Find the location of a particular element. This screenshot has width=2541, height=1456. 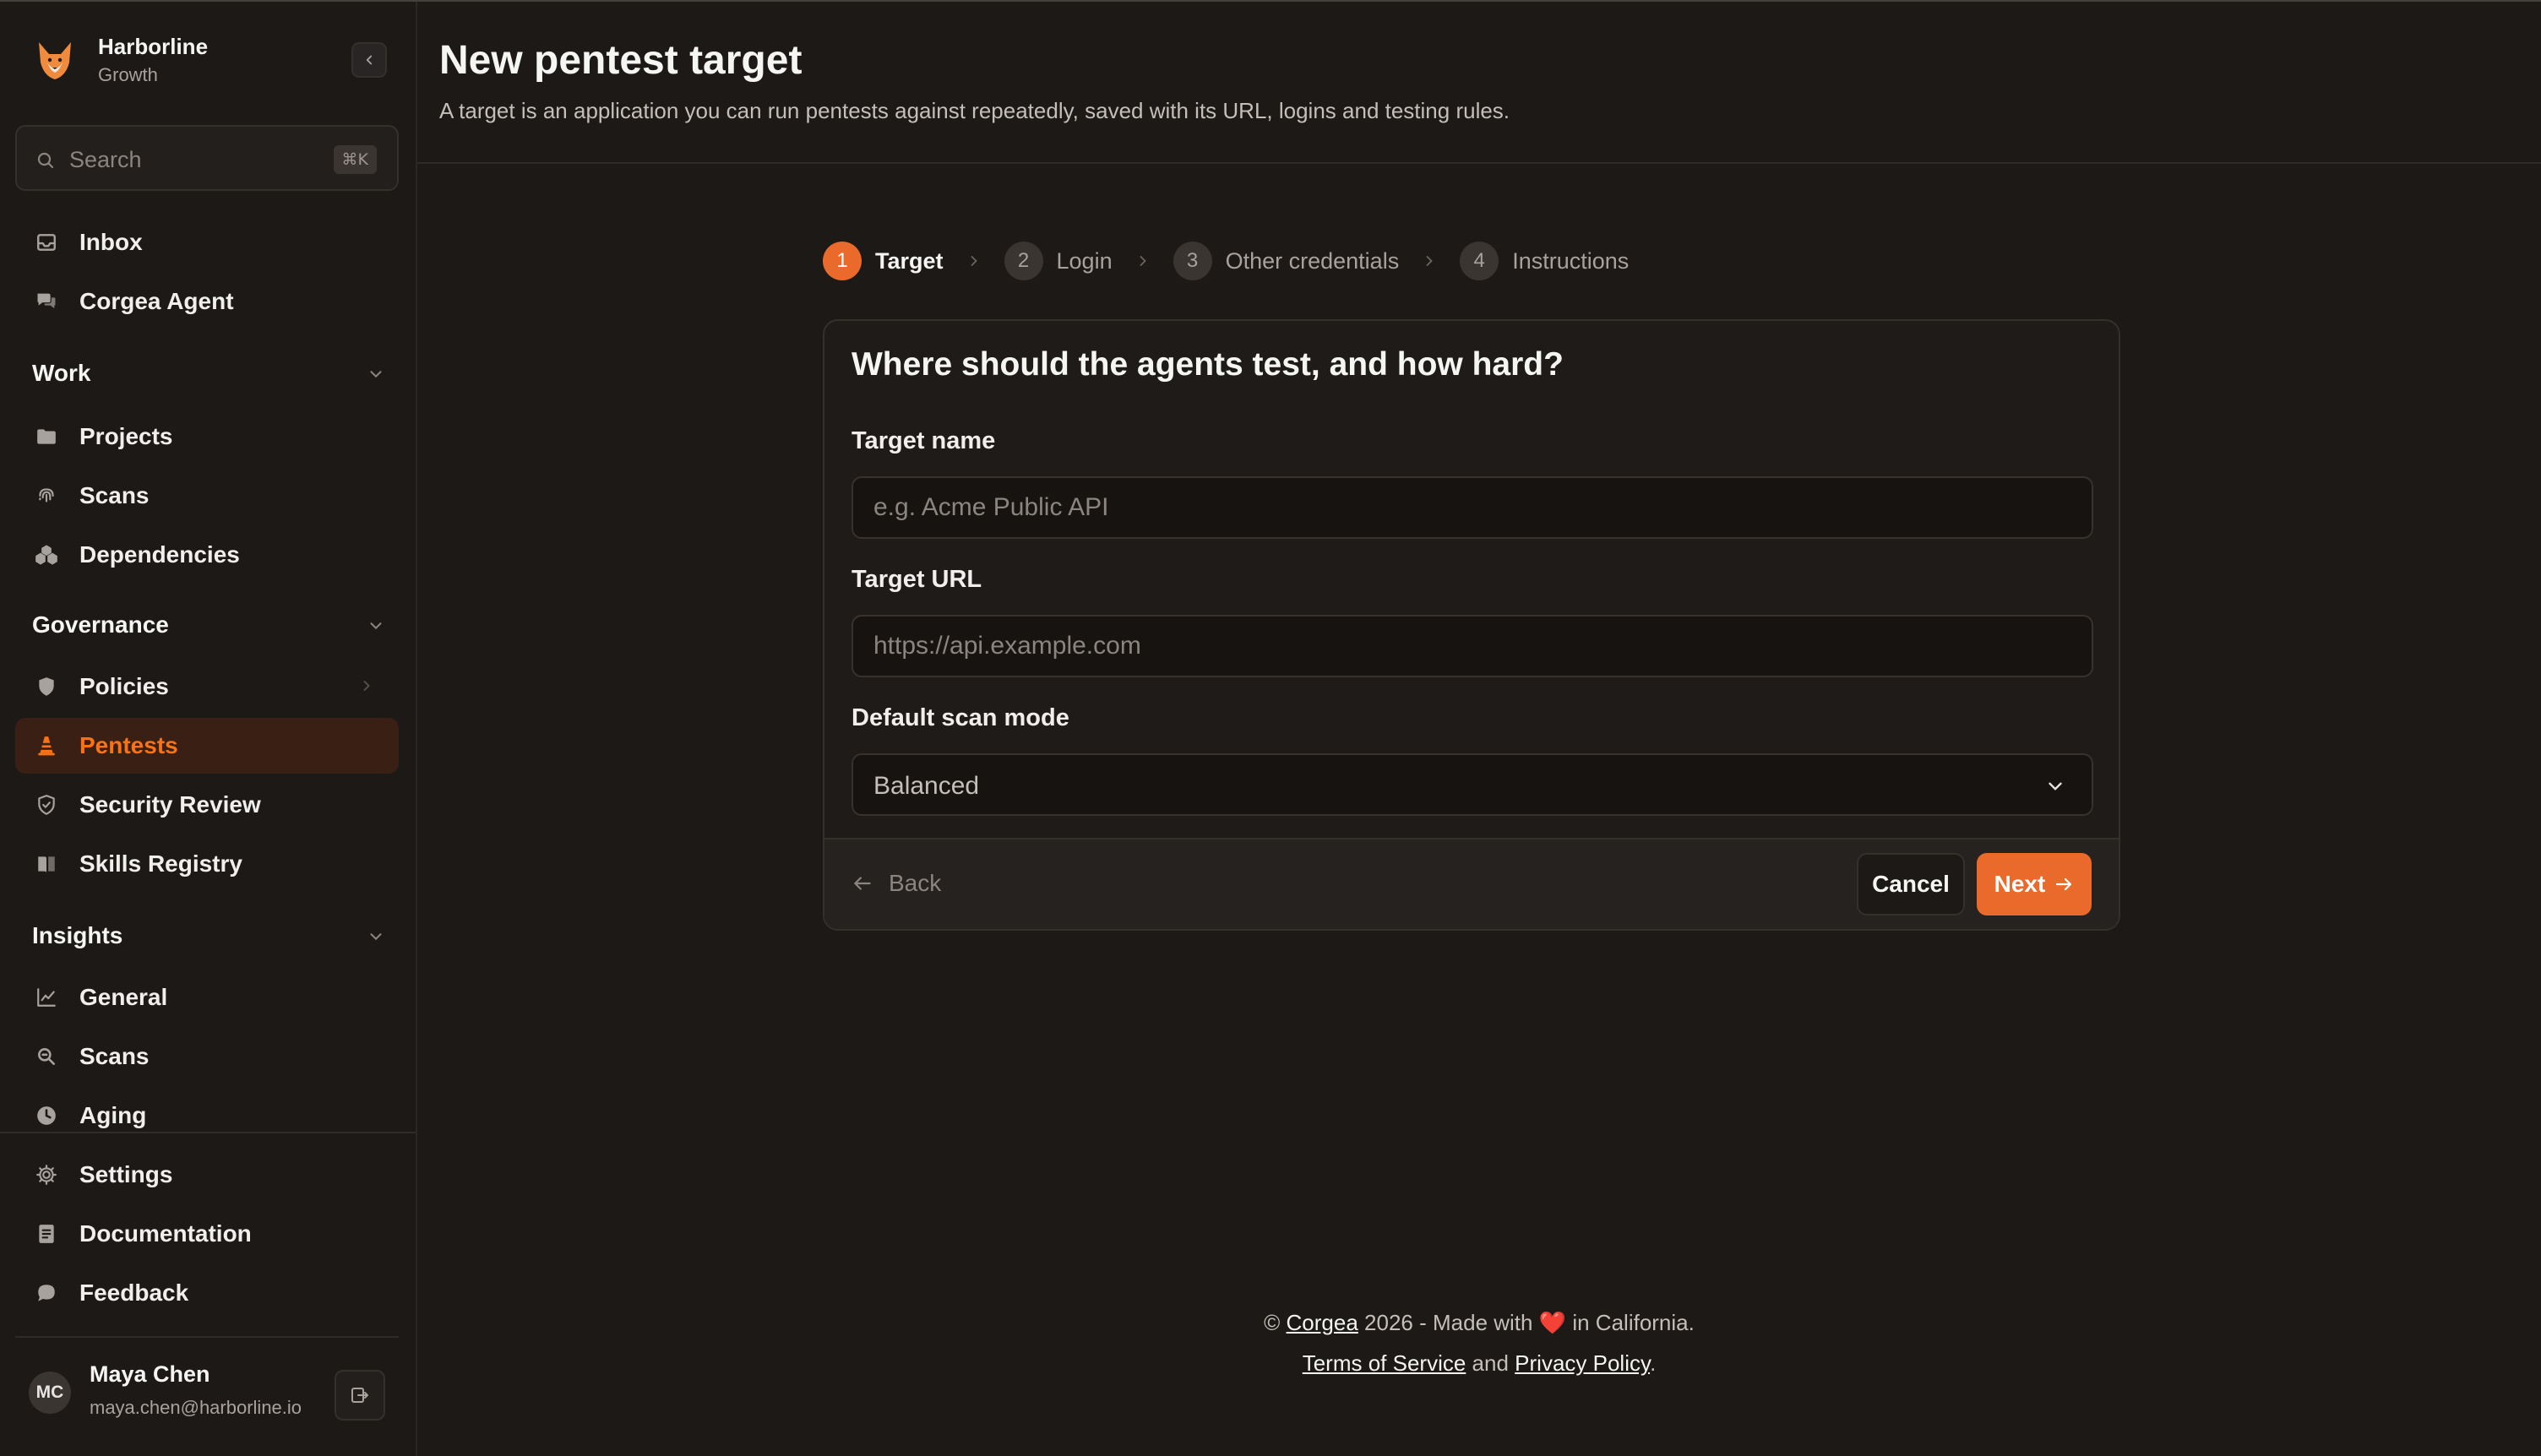

chat-icon is located at coordinates (46, 301).